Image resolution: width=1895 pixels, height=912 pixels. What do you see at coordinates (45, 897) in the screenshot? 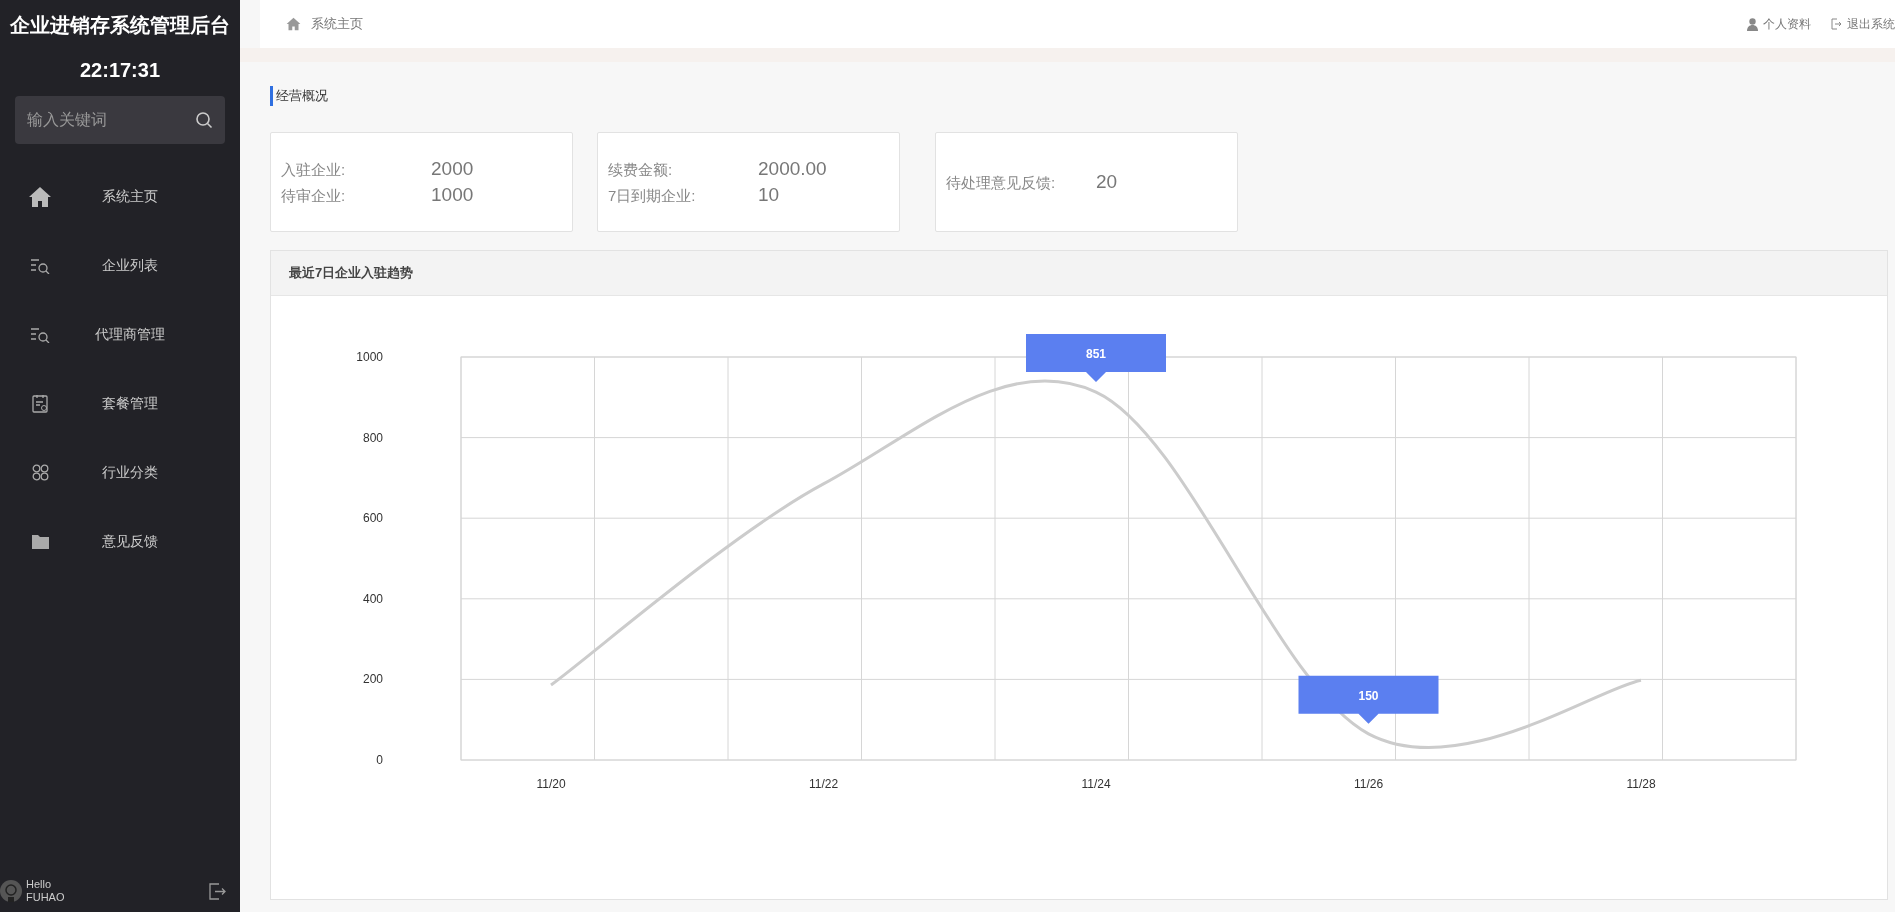
I see `user-name: FUHAO` at bounding box center [45, 897].